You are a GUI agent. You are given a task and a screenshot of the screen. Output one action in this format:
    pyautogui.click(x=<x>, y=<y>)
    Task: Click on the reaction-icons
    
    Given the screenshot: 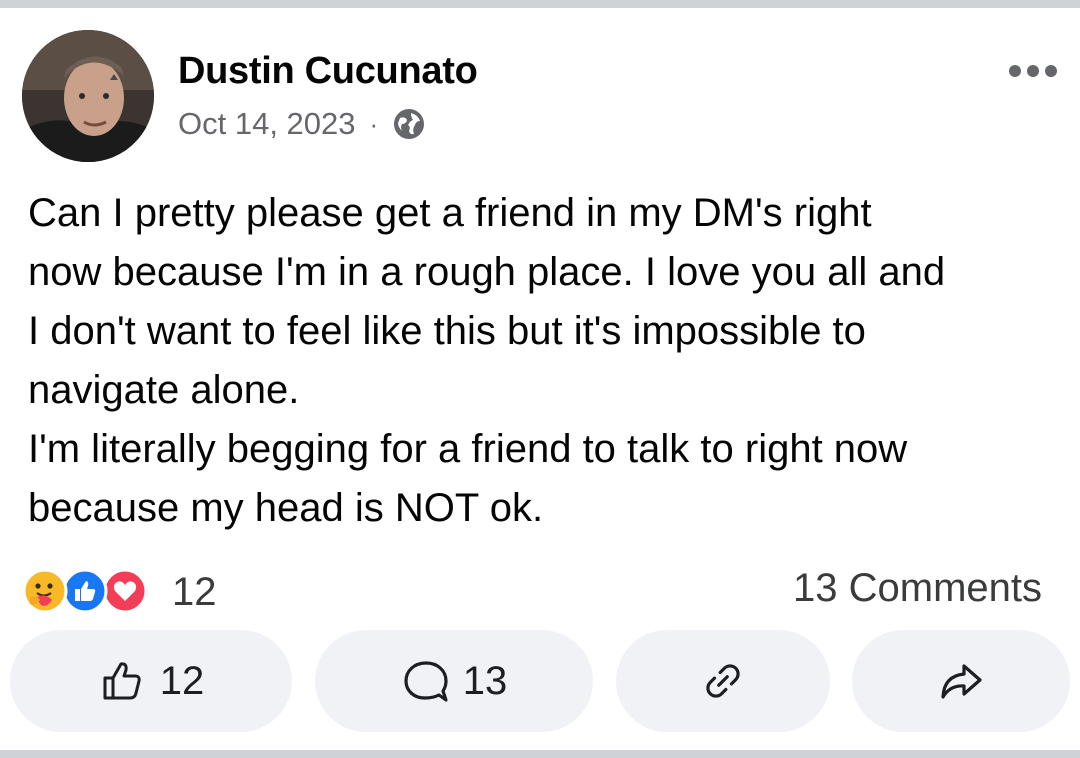 What is the action you would take?
    pyautogui.click(x=92, y=590)
    